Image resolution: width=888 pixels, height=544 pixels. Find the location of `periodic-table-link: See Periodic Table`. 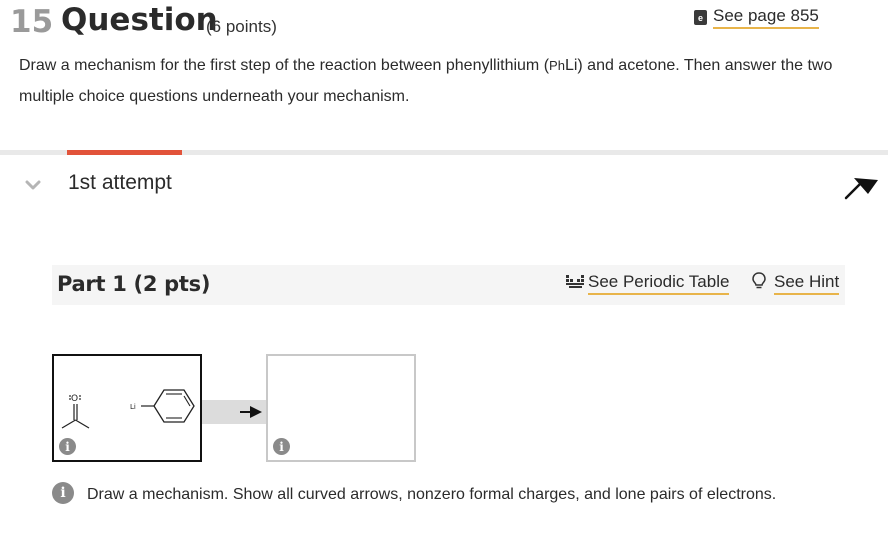

periodic-table-link: See Periodic Table is located at coordinates (648, 283).